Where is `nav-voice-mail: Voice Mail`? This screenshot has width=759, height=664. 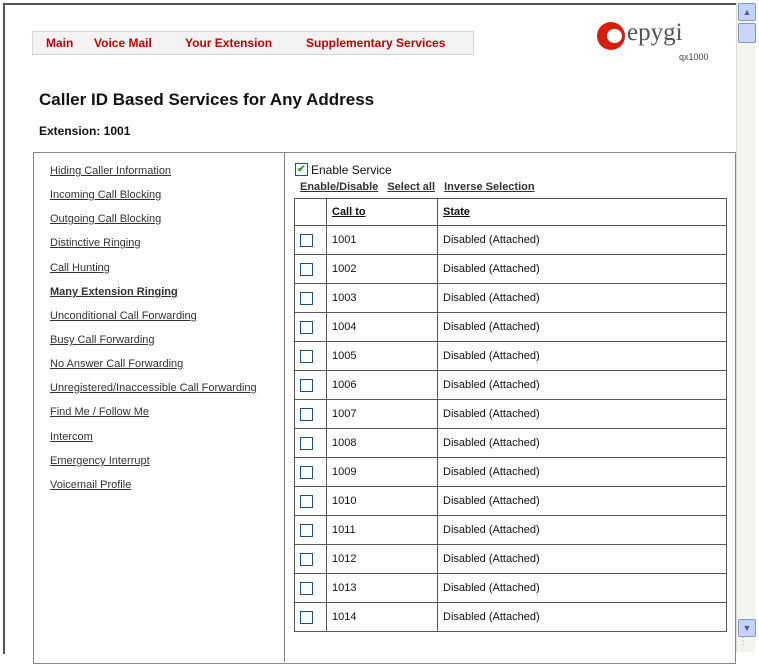
nav-voice-mail: Voice Mail is located at coordinates (123, 43).